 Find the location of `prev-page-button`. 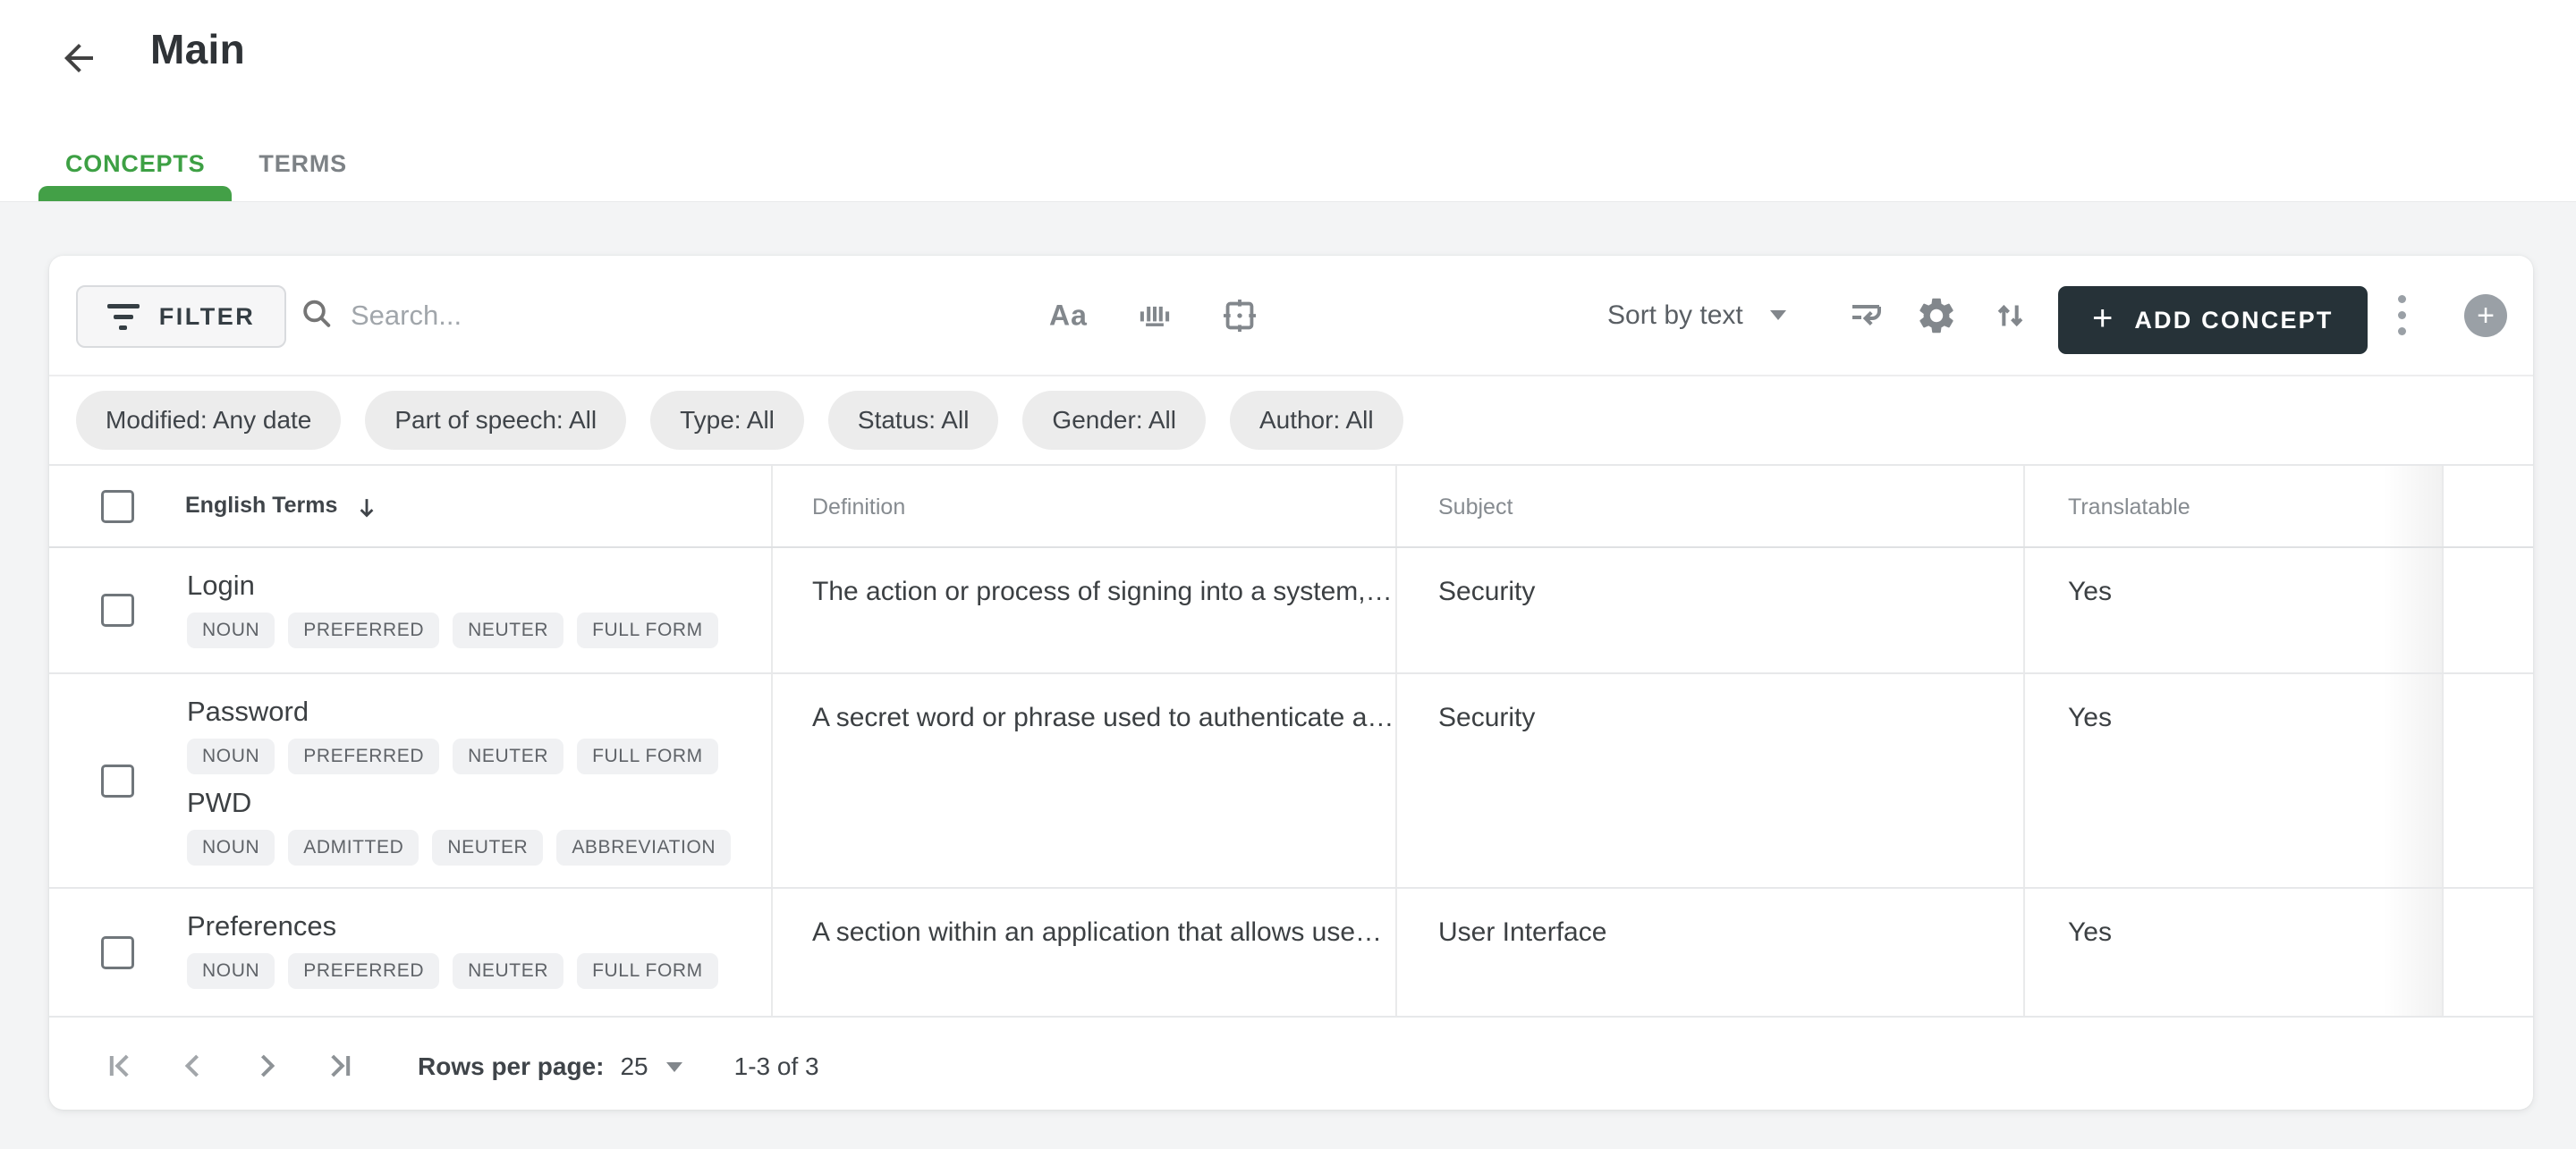

prev-page-button is located at coordinates (193, 1067).